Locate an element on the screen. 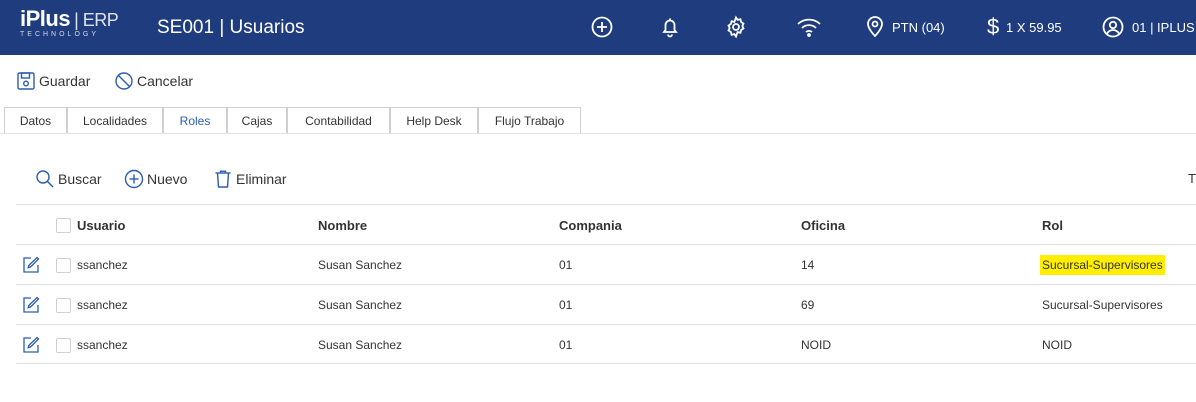 The image size is (1196, 402). gear-icon is located at coordinates (736, 27).